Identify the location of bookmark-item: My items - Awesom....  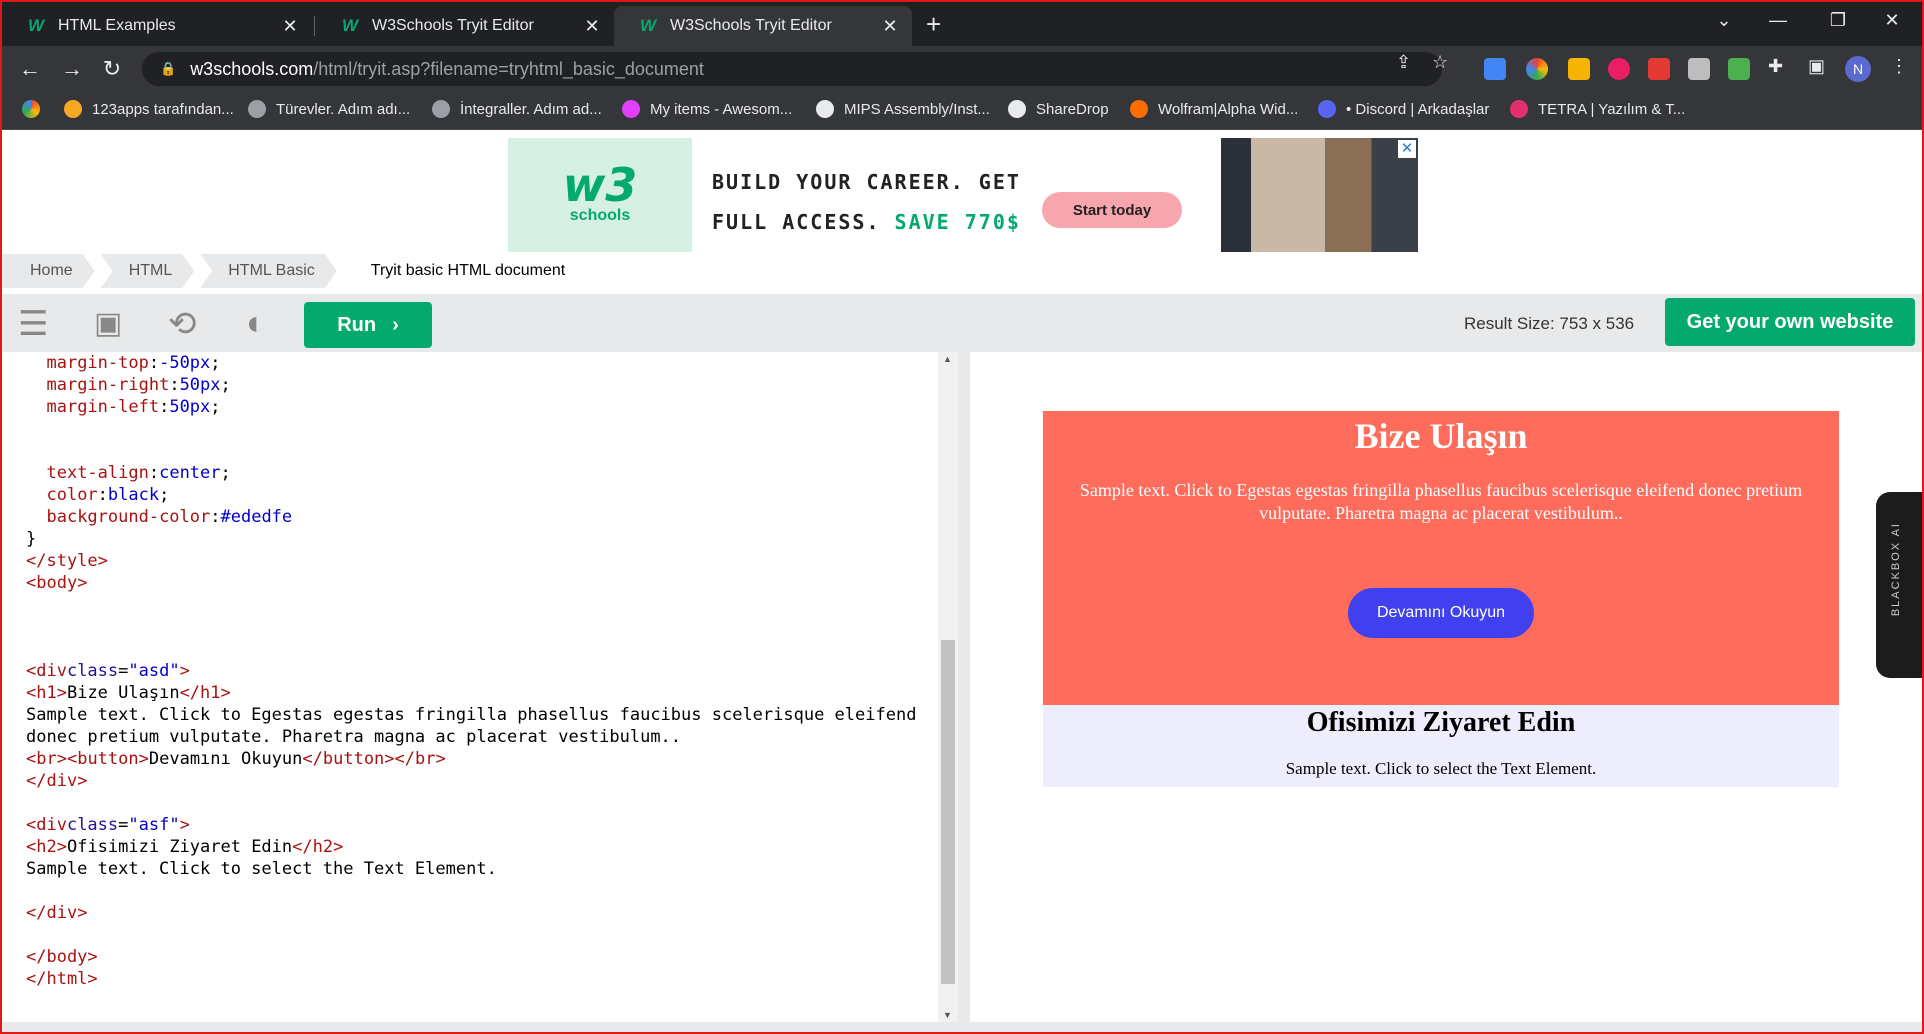
(707, 109).